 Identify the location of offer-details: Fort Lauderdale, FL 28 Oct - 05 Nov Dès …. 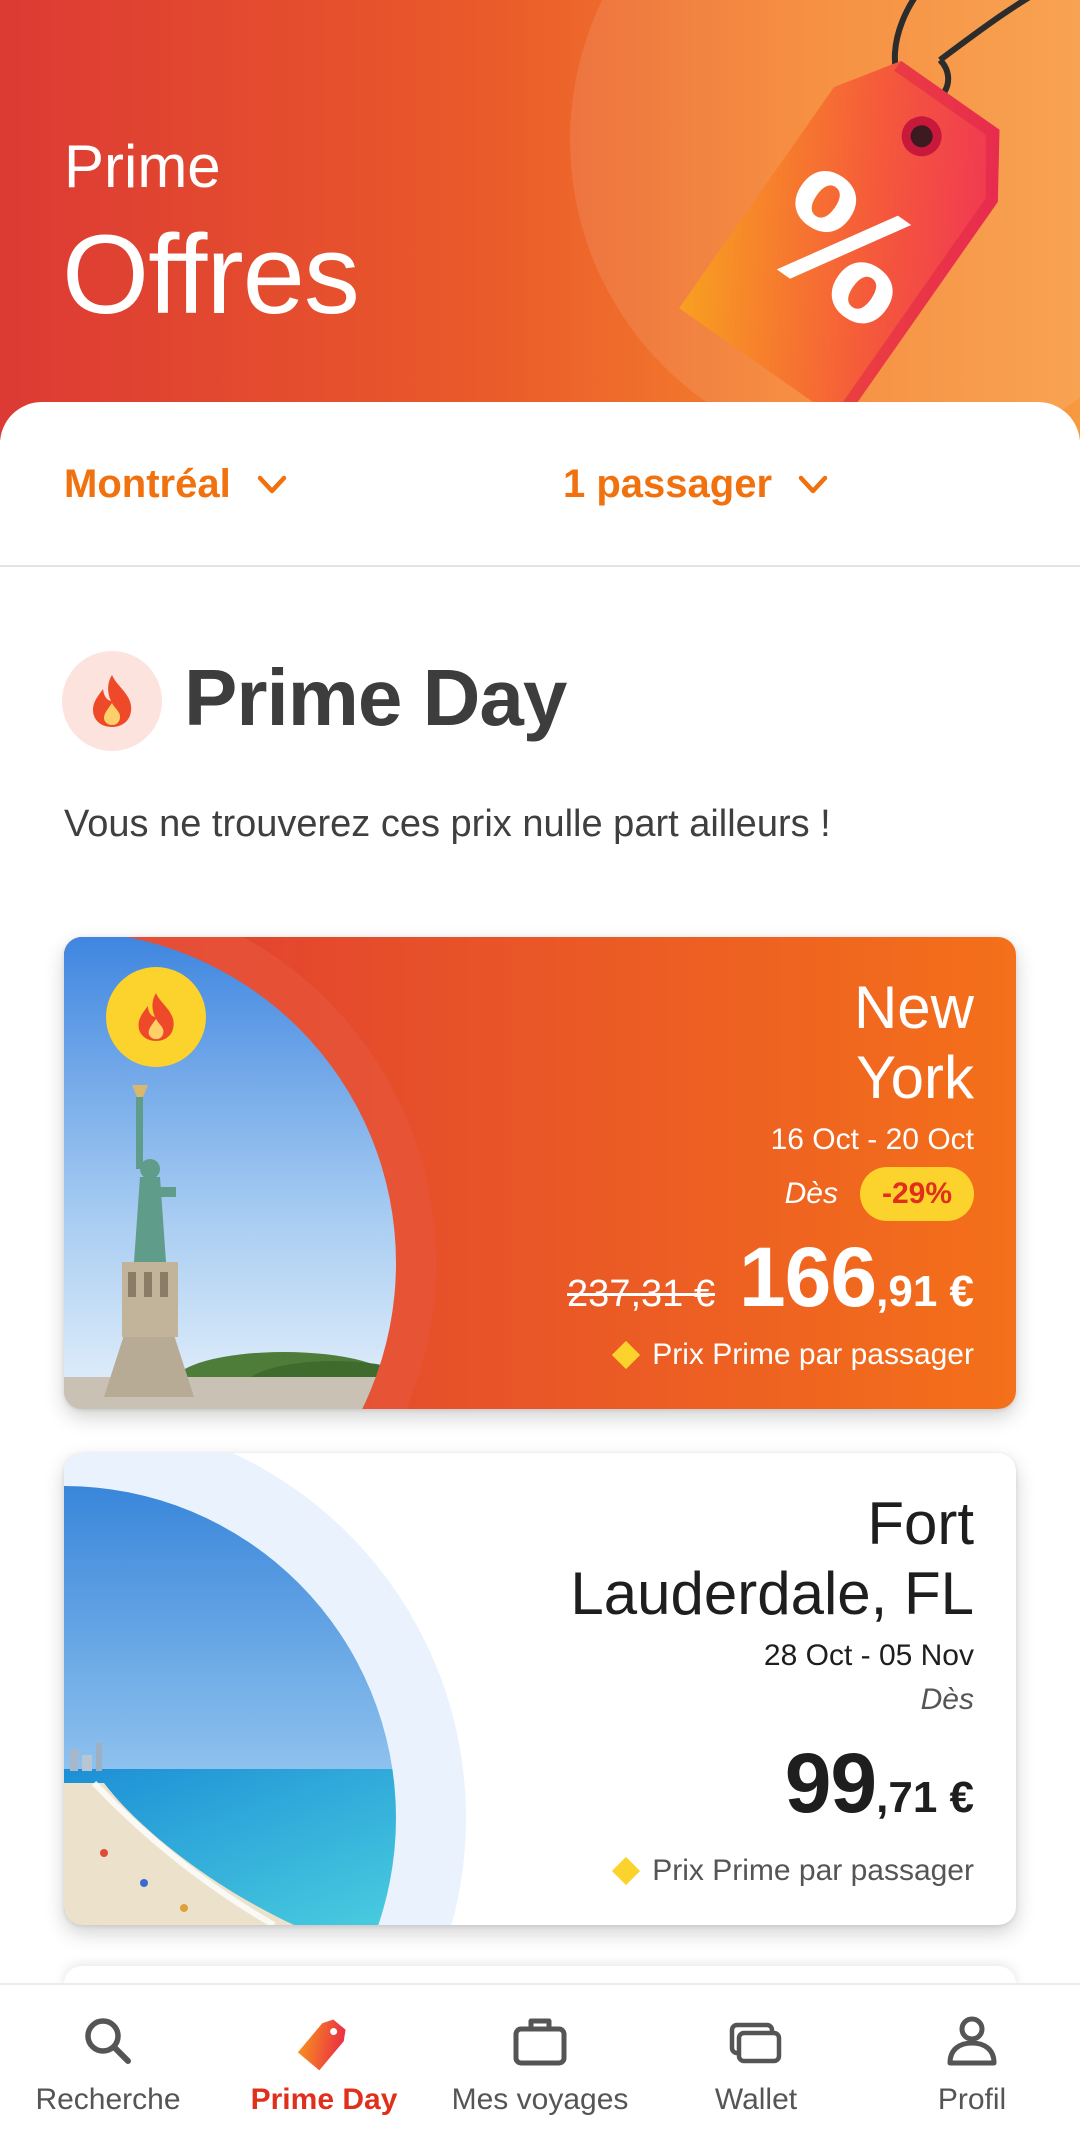
(772, 1688).